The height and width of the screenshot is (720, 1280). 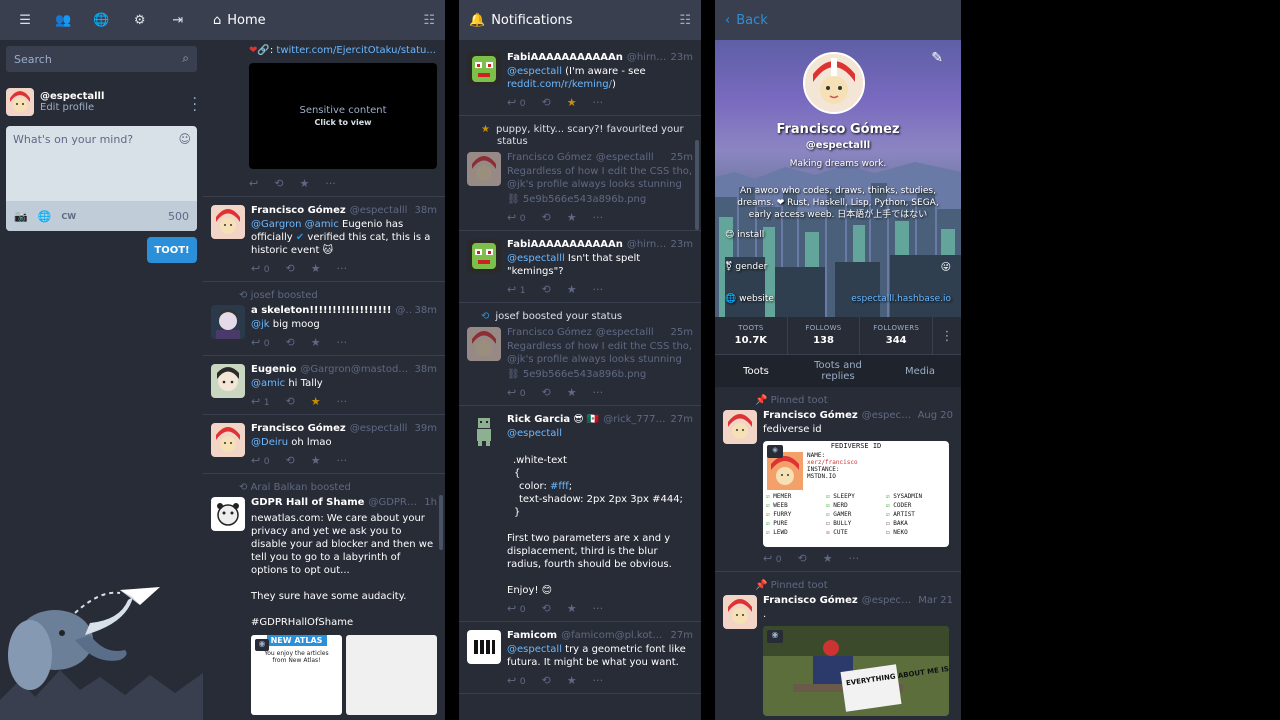 What do you see at coordinates (532, 635) in the screenshot?
I see `display-name: Famicom` at bounding box center [532, 635].